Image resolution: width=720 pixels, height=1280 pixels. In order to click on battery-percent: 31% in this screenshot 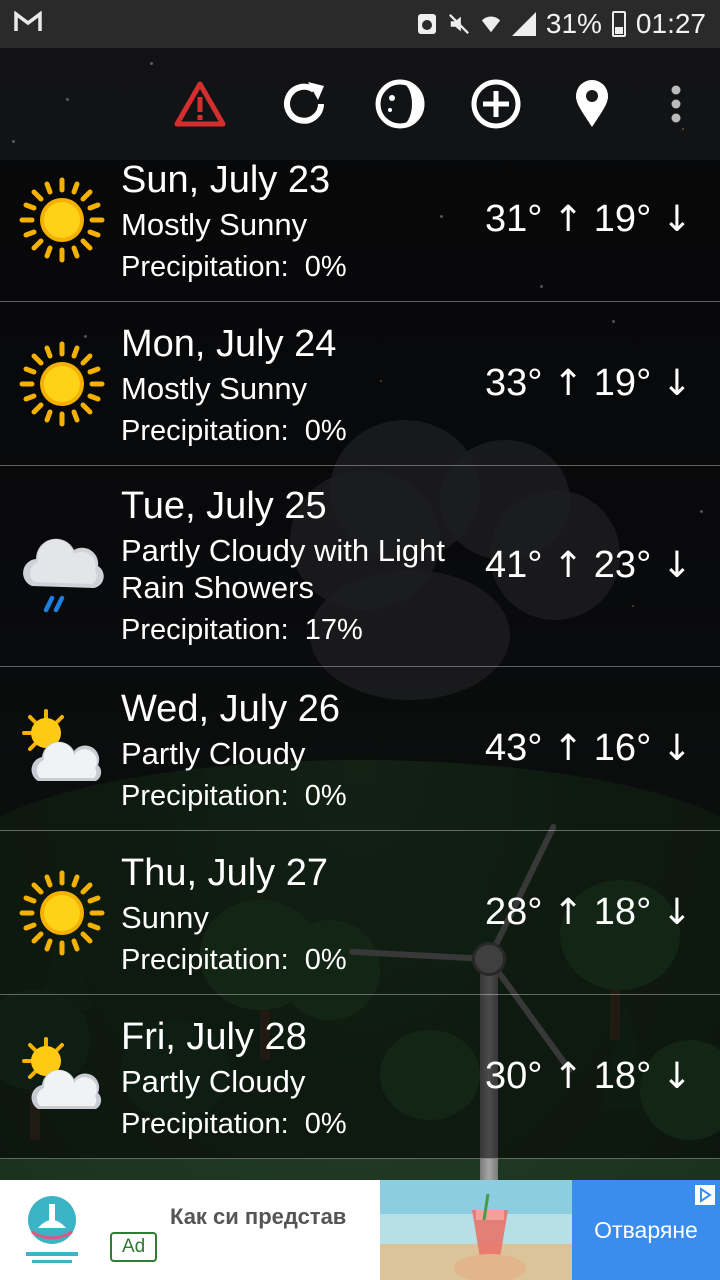, I will do `click(573, 23)`.